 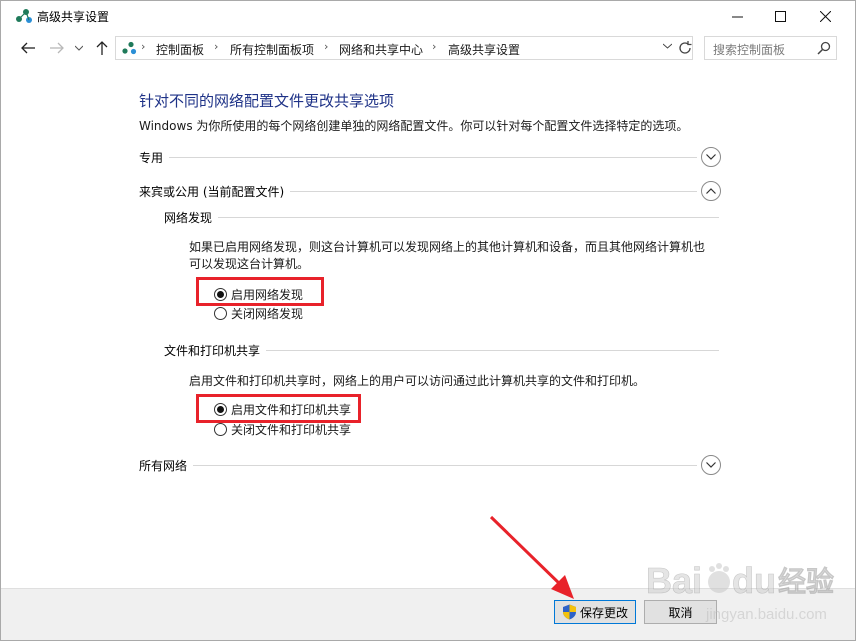 What do you see at coordinates (154, 157) in the screenshot?
I see `profile-private-label: 专用` at bounding box center [154, 157].